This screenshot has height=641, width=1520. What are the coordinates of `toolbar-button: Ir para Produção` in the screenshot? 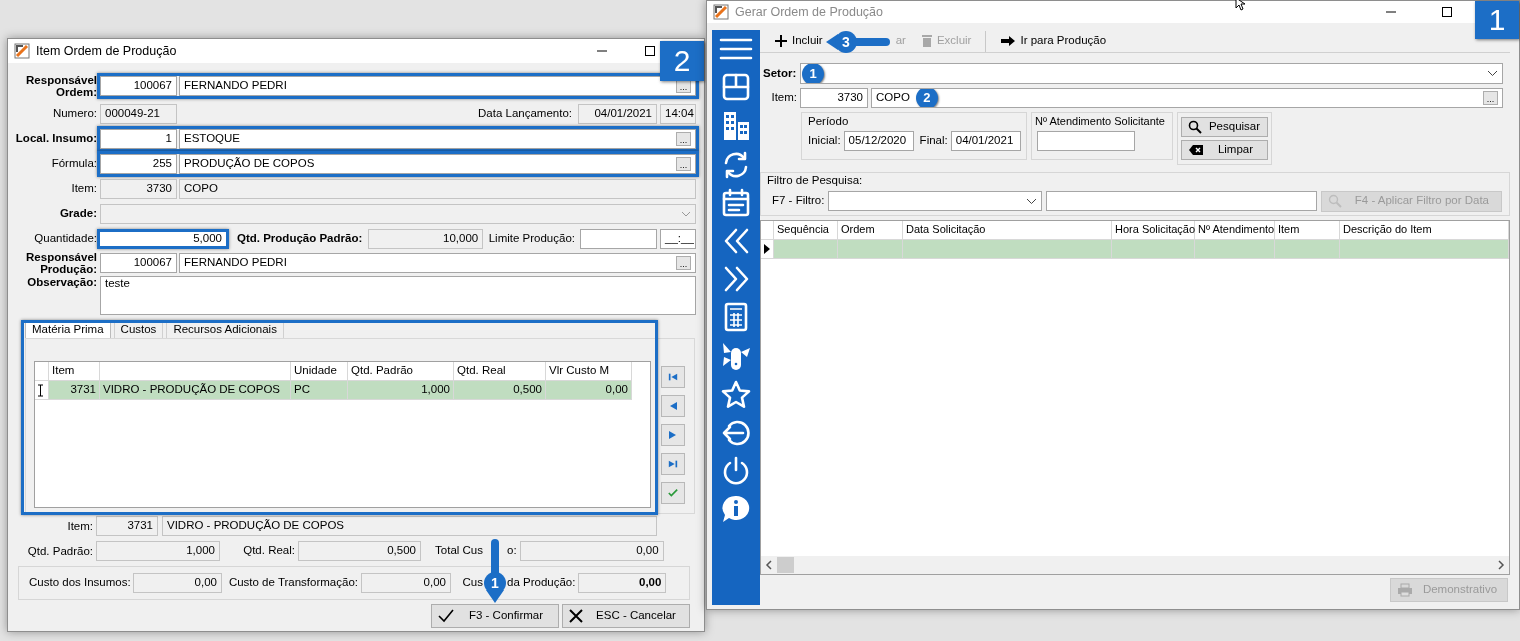 It's located at (1050, 41).